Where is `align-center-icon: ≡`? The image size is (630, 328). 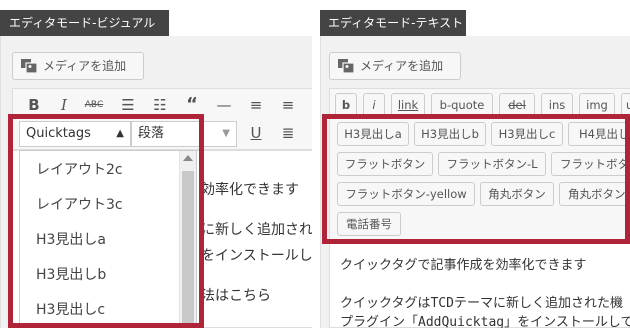
align-center-icon: ≡ is located at coordinates (288, 105).